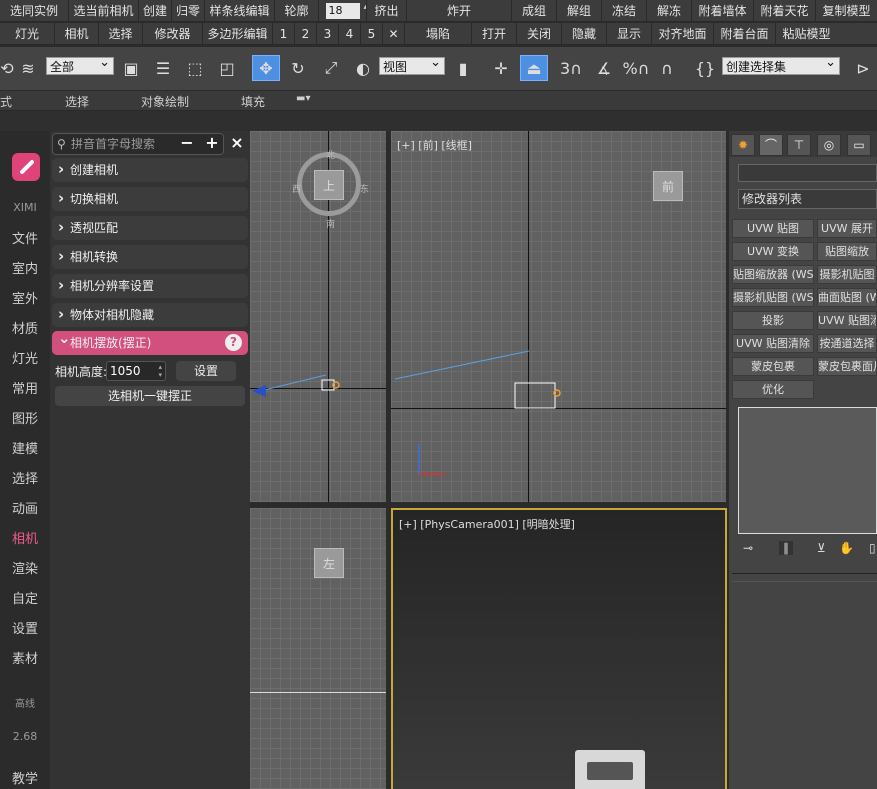 Image resolution: width=877 pixels, height=789 pixels. I want to click on snap-toggle-icon: 3 ∩, so click(571, 68).